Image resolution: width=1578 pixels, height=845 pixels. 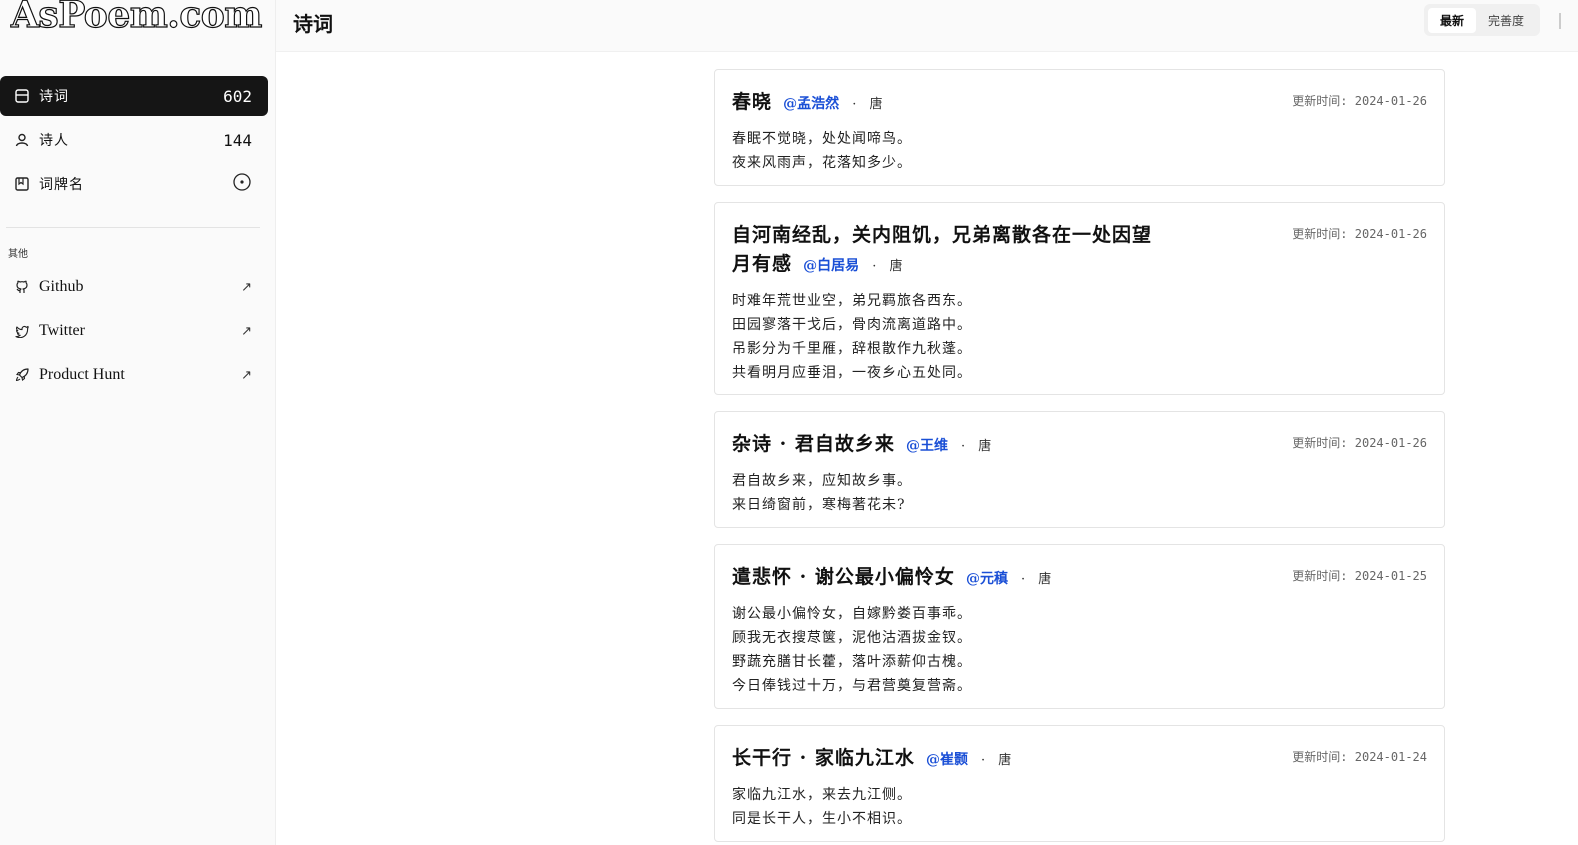 I want to click on nav-item-label: 诗词, so click(x=54, y=97).